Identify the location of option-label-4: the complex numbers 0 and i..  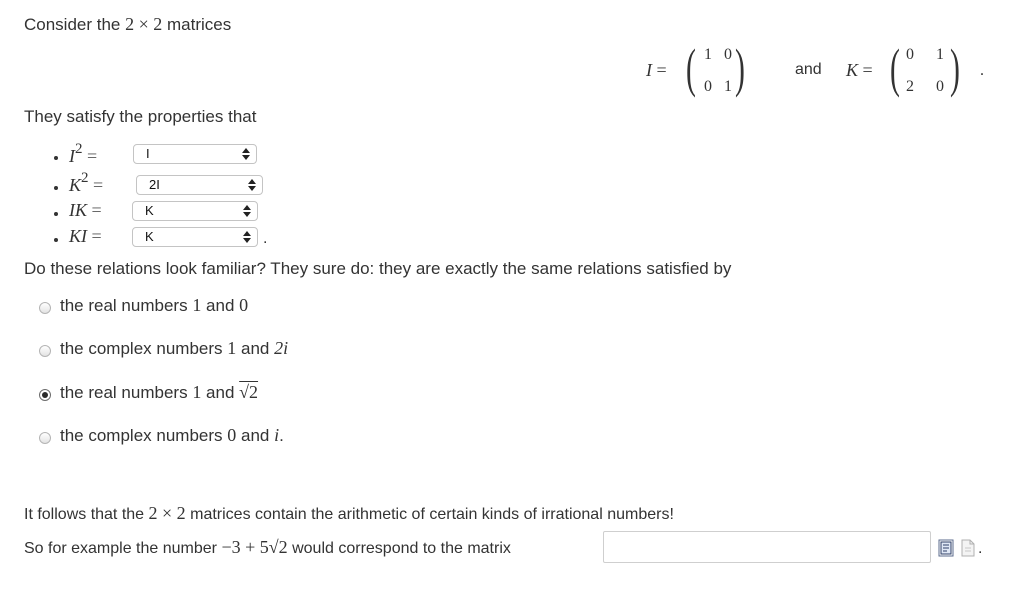
(172, 435).